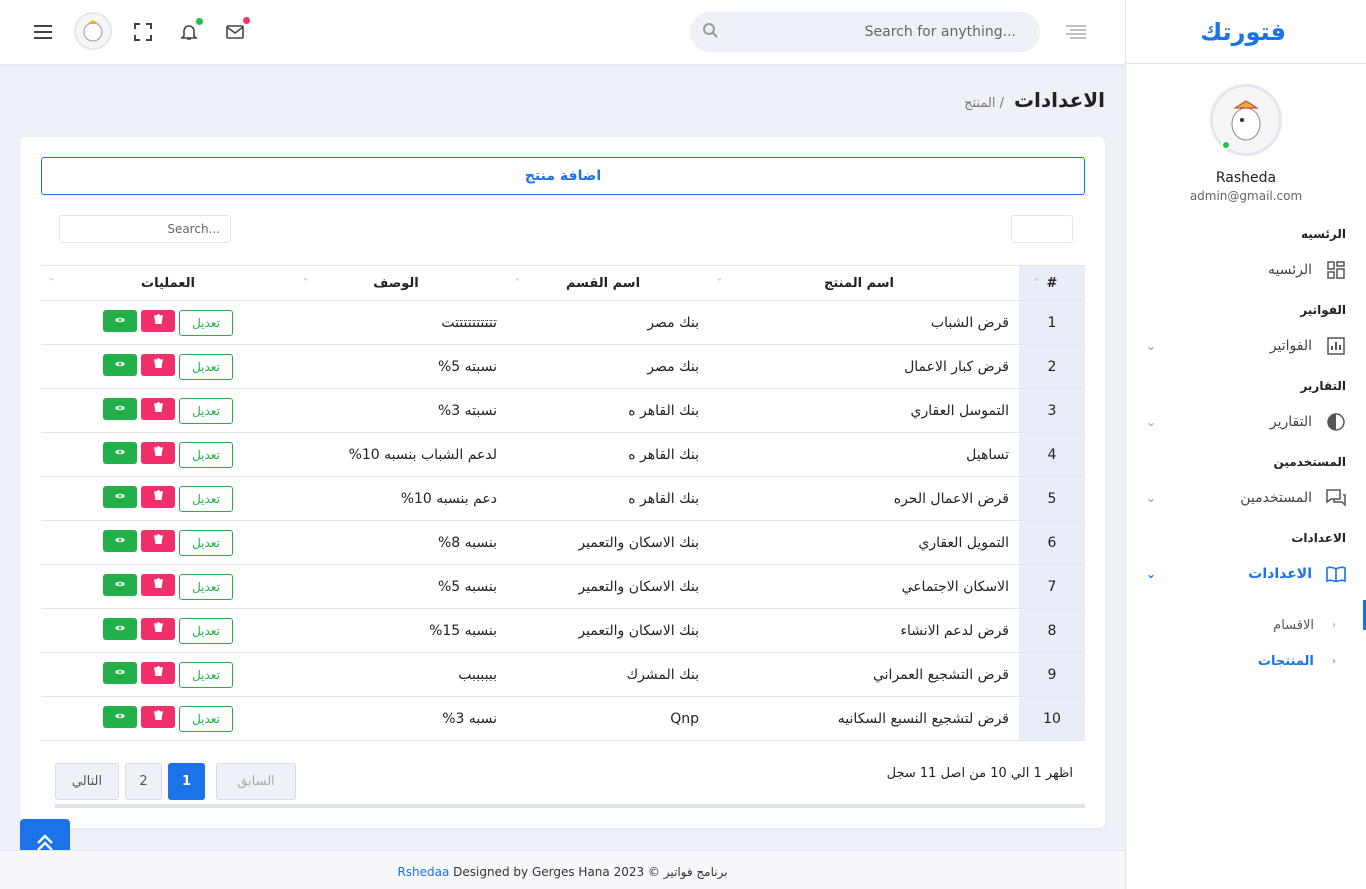  What do you see at coordinates (1059, 100) in the screenshot?
I see `page-title: الاعدادات` at bounding box center [1059, 100].